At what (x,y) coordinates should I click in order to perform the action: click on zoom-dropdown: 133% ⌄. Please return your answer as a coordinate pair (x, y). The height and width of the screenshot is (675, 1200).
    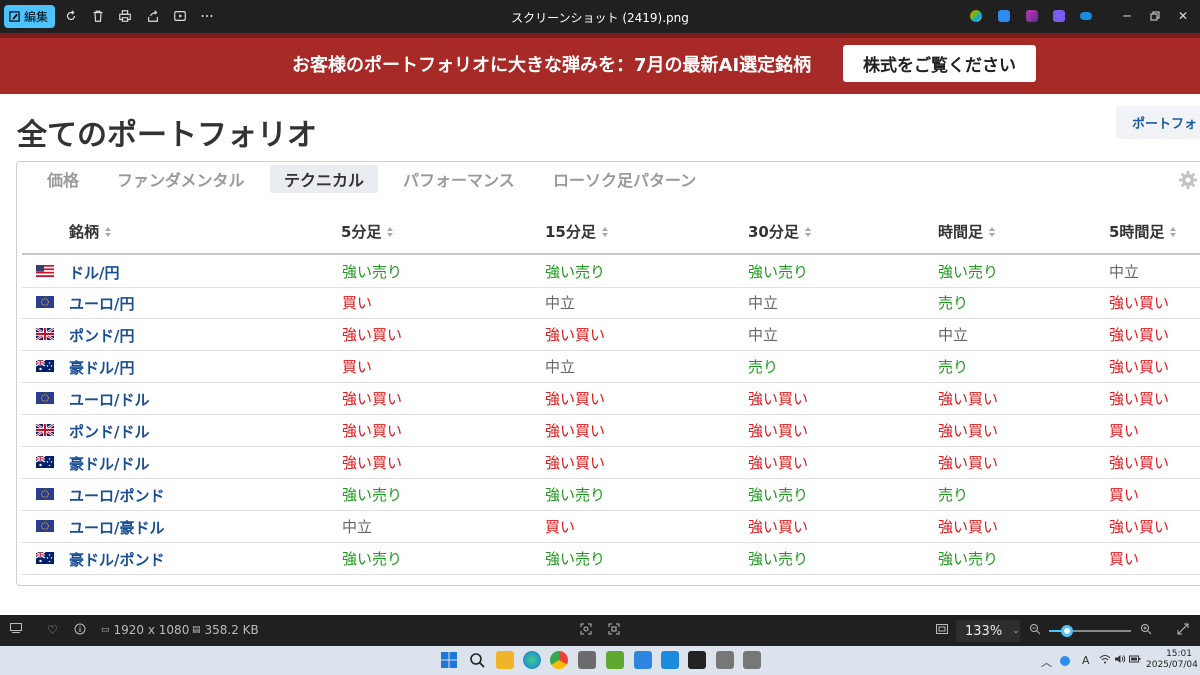
    Looking at the image, I should click on (988, 631).